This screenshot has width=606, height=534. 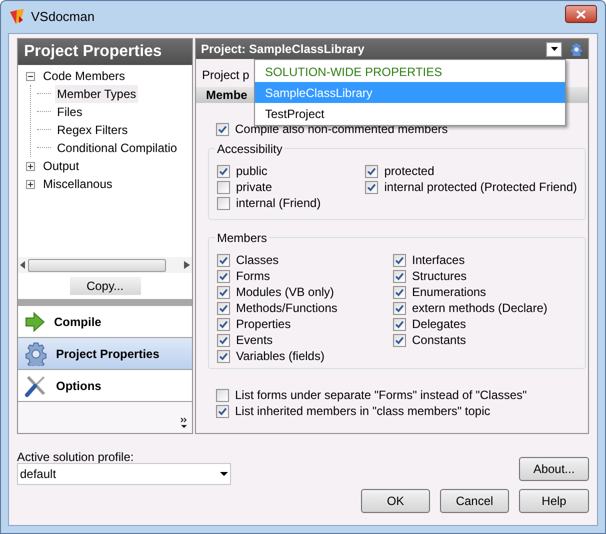 What do you see at coordinates (105, 265) in the screenshot?
I see `horizontal-scrollbar` at bounding box center [105, 265].